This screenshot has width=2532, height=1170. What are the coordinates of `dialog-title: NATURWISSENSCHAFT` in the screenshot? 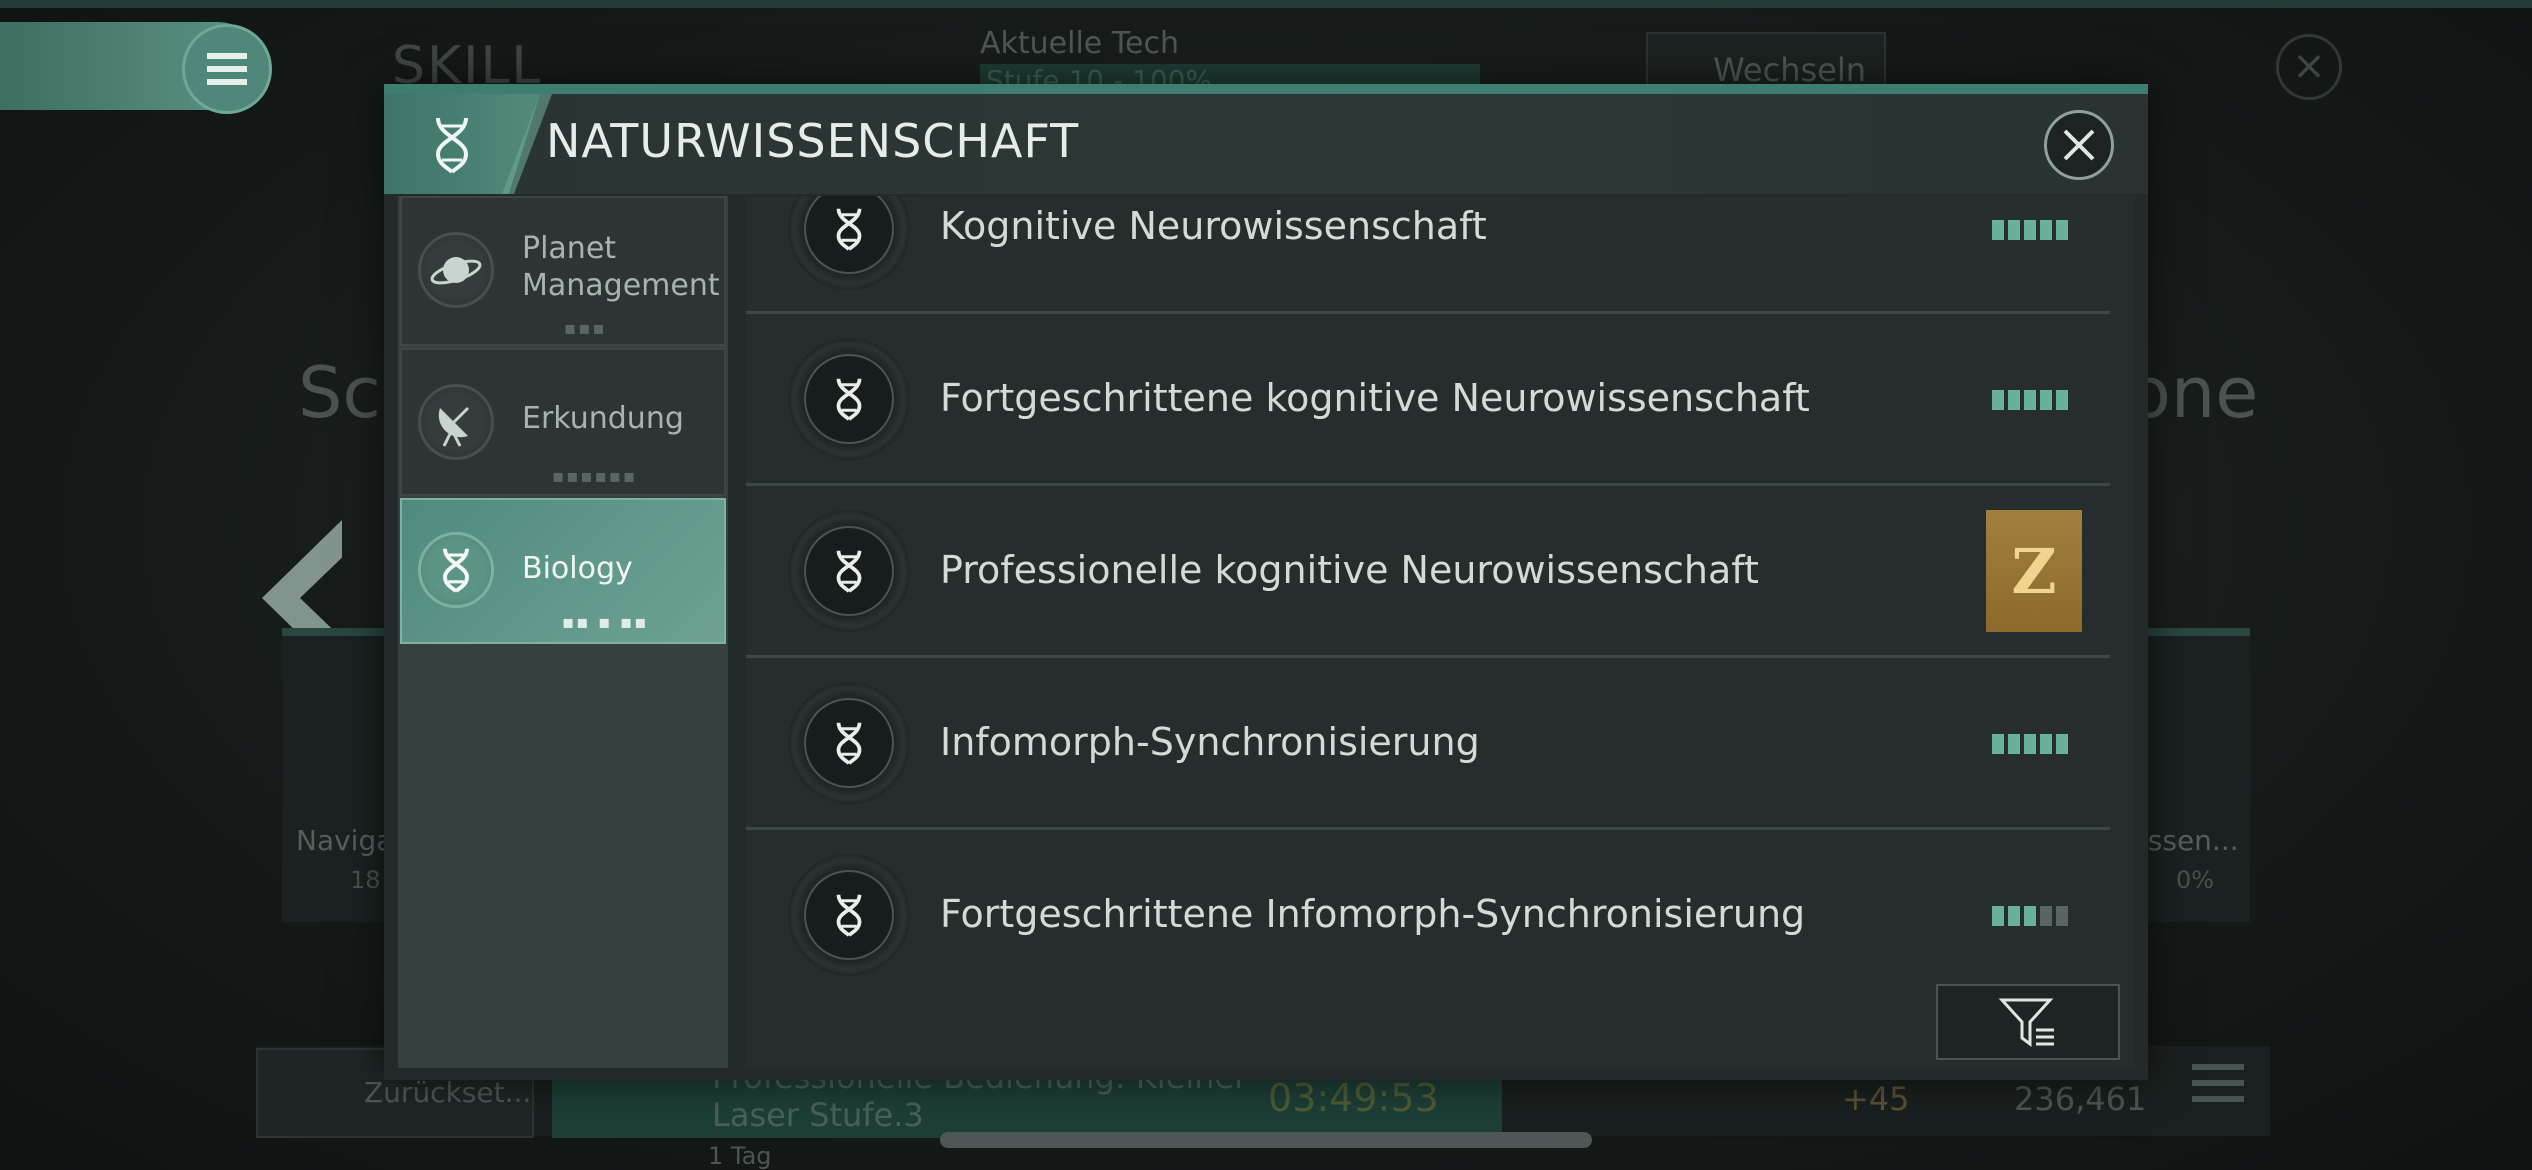 It's located at (813, 141).